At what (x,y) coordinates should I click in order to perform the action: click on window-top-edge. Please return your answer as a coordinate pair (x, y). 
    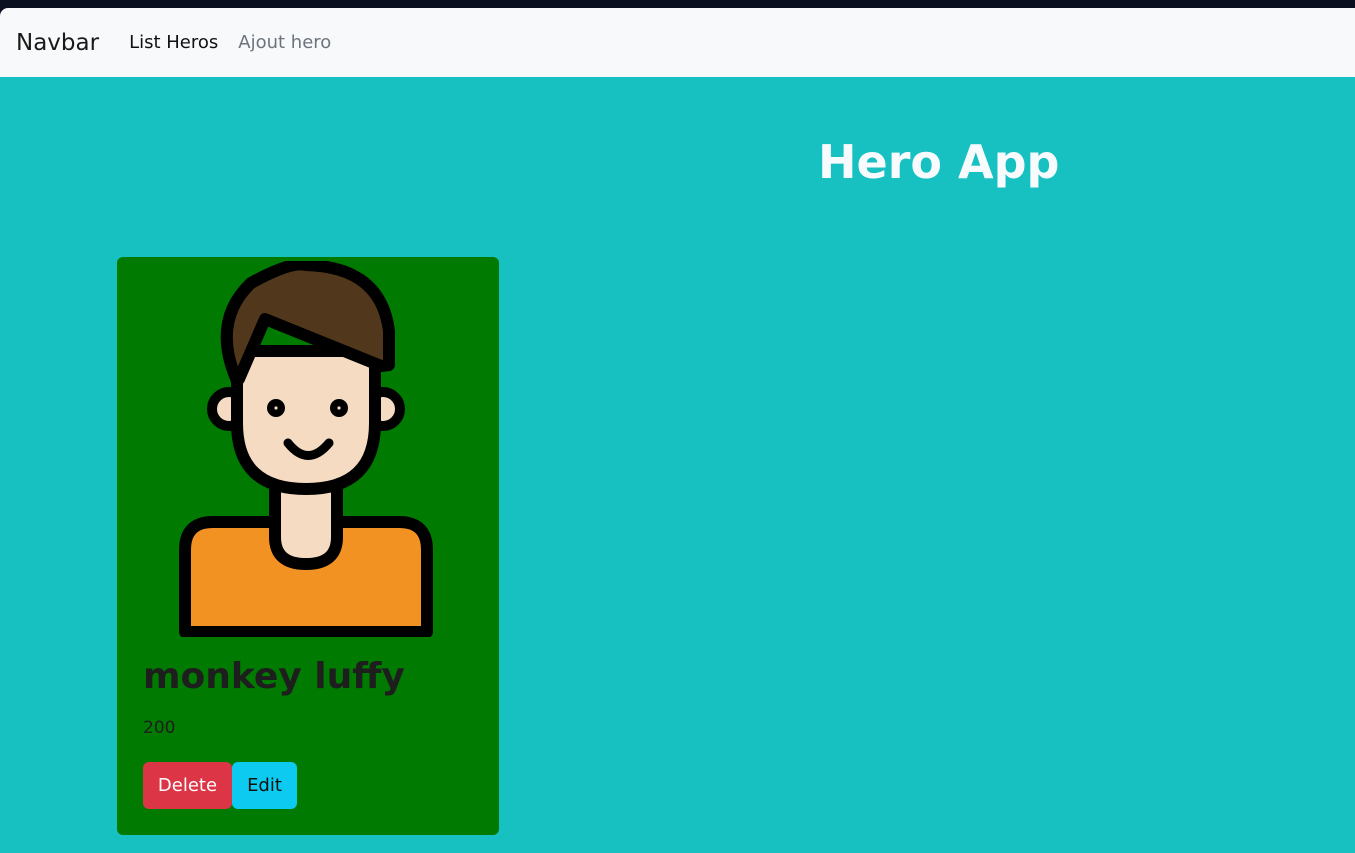
    Looking at the image, I should click on (677, 4).